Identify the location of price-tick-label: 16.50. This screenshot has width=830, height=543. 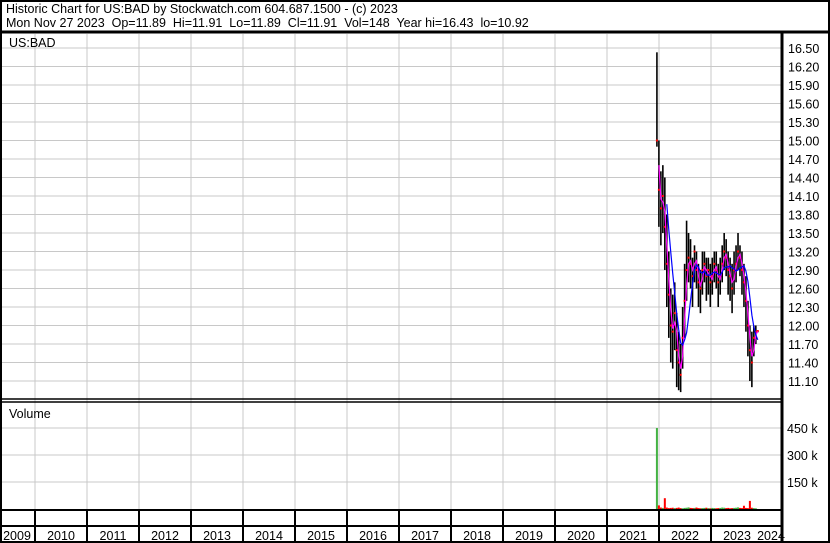
(803, 49).